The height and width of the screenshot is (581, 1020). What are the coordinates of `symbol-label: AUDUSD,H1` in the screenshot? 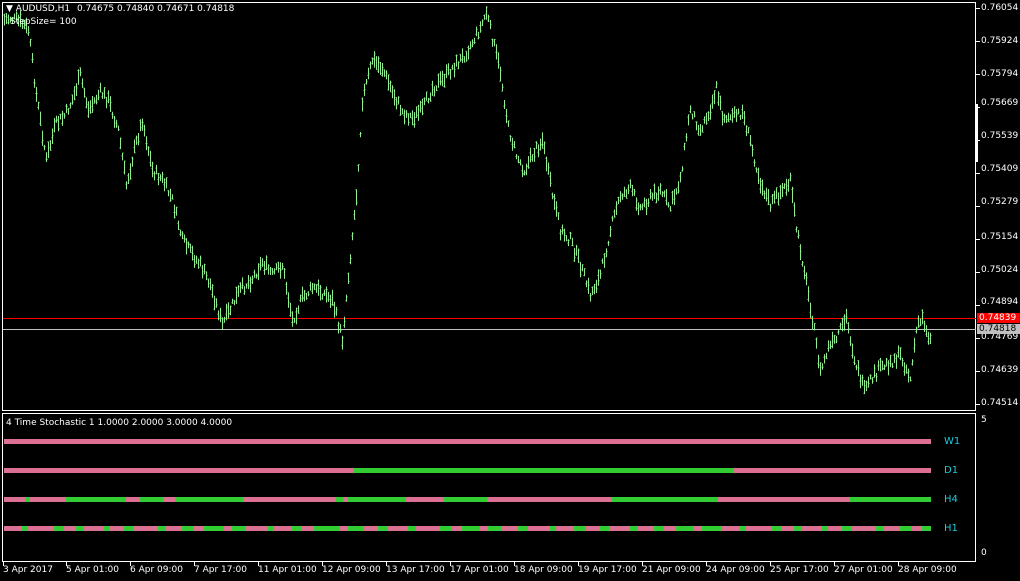 It's located at (43, 9).